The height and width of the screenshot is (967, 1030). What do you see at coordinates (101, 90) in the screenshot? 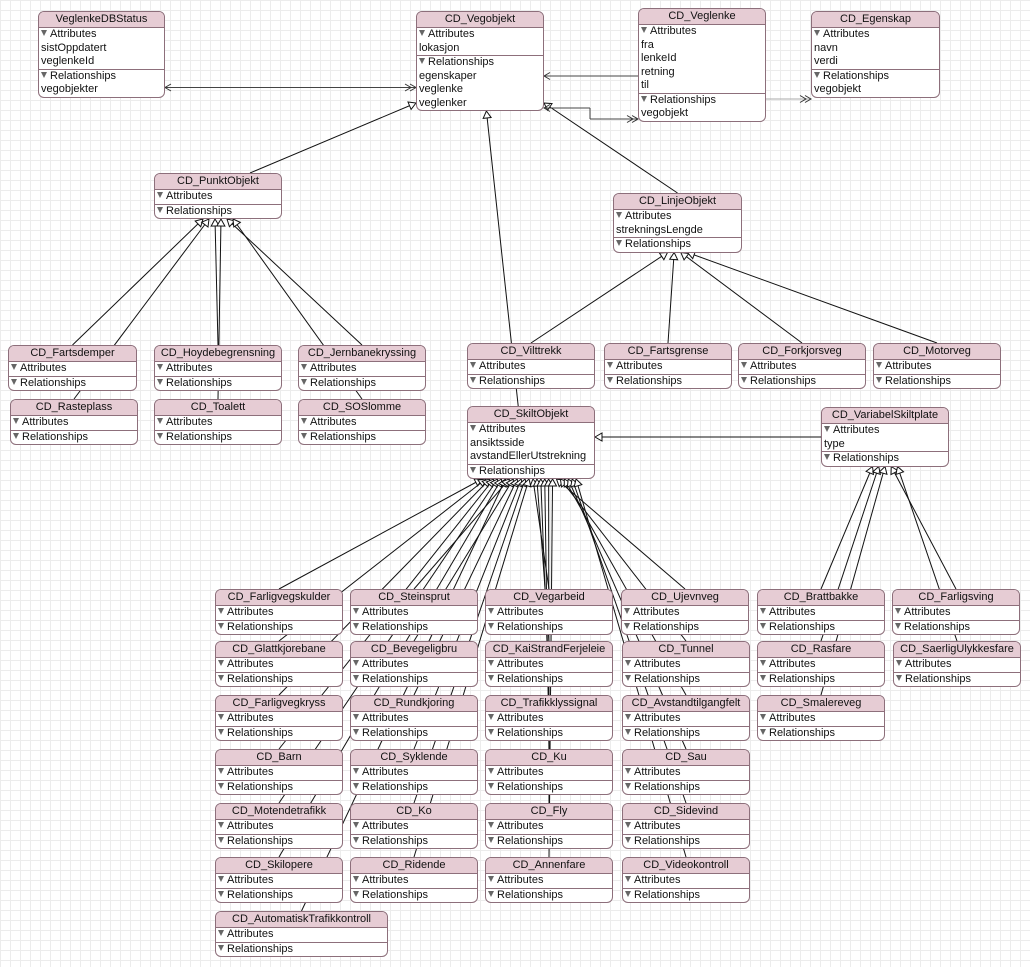
I see `relationship-item: vegobjekter` at bounding box center [101, 90].